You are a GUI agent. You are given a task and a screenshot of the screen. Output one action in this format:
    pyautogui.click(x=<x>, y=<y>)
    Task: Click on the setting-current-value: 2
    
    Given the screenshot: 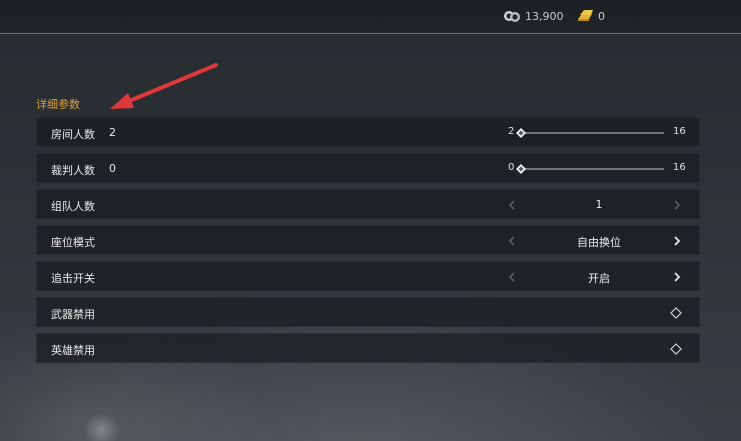 What is the action you would take?
    pyautogui.click(x=112, y=132)
    